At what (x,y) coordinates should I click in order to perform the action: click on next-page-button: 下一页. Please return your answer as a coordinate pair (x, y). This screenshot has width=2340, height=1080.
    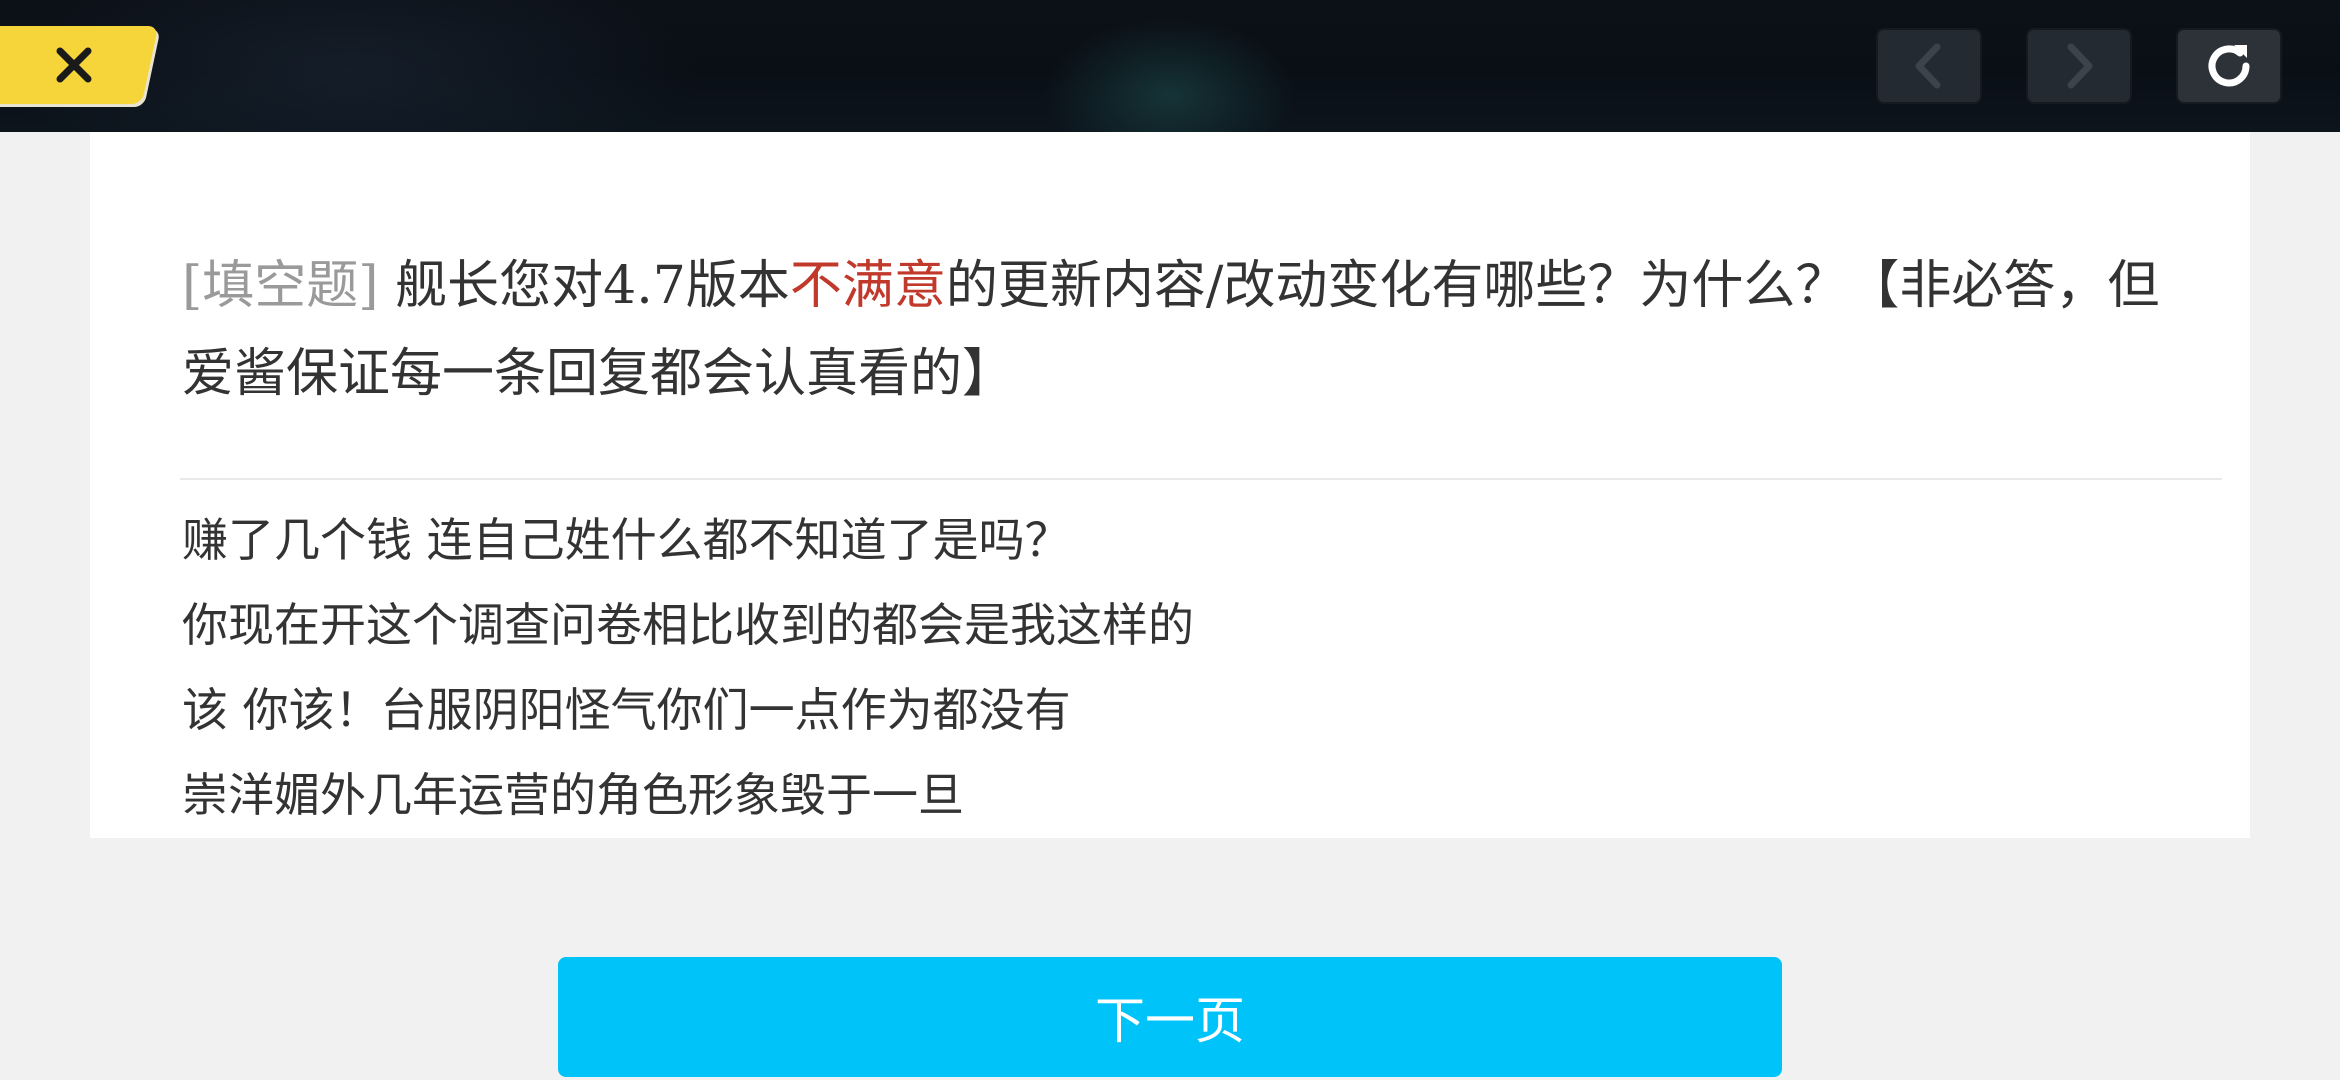
    Looking at the image, I should click on (1170, 1017).